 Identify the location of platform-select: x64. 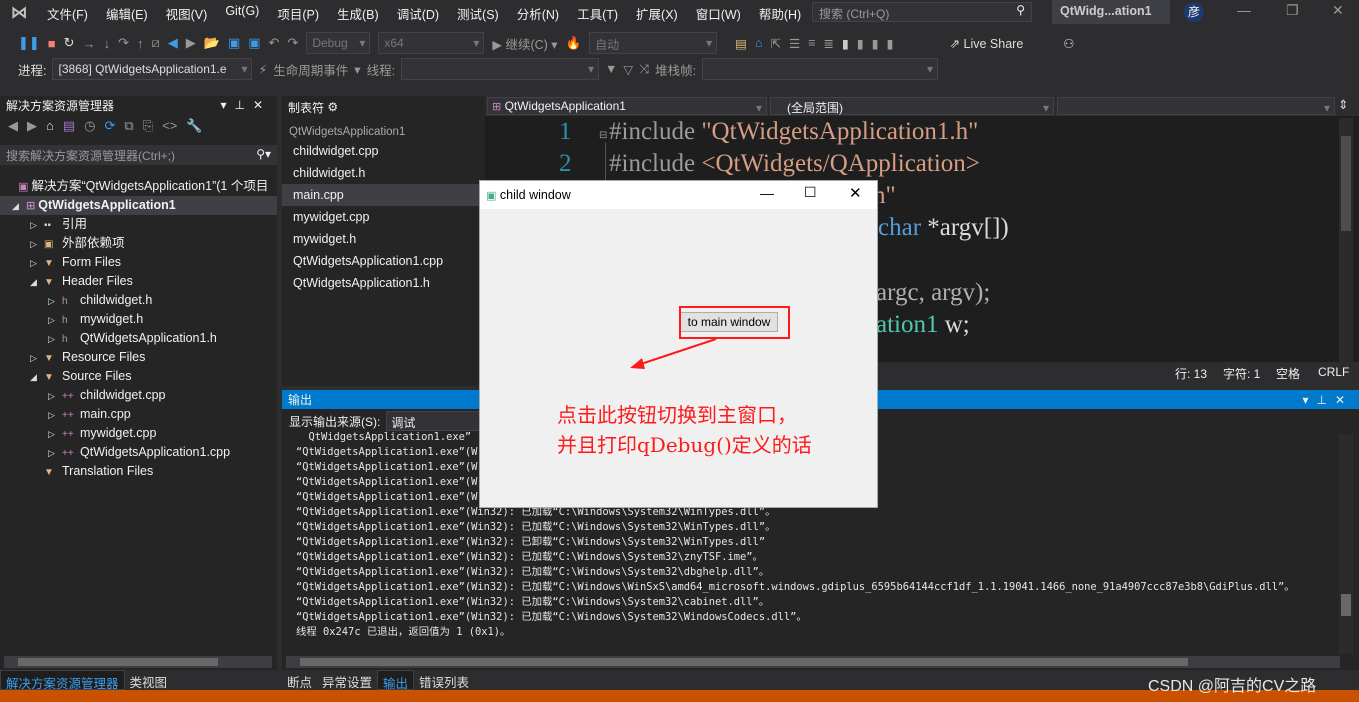
(431, 43).